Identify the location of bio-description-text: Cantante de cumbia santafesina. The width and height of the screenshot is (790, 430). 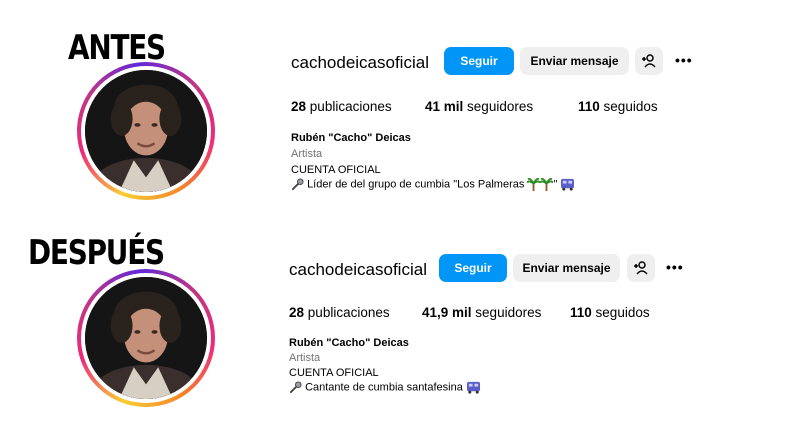
(384, 387).